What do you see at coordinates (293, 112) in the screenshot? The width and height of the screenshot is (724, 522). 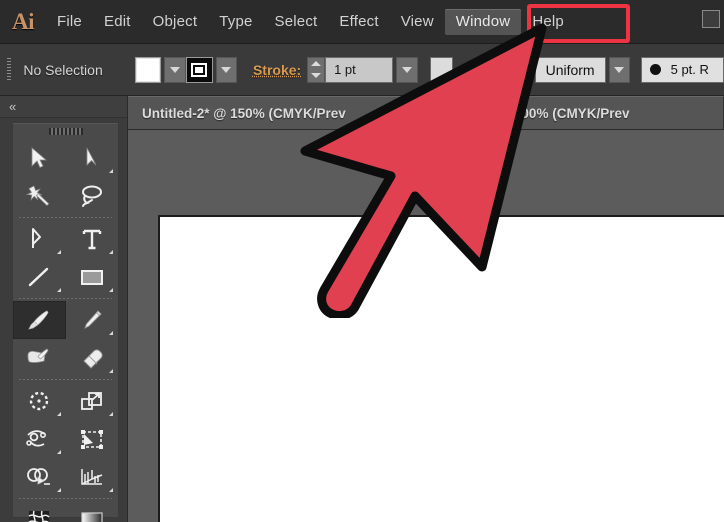 I see `document-tab-untitled-2: Untitled-2* @ 150% (CMYK/Prev` at bounding box center [293, 112].